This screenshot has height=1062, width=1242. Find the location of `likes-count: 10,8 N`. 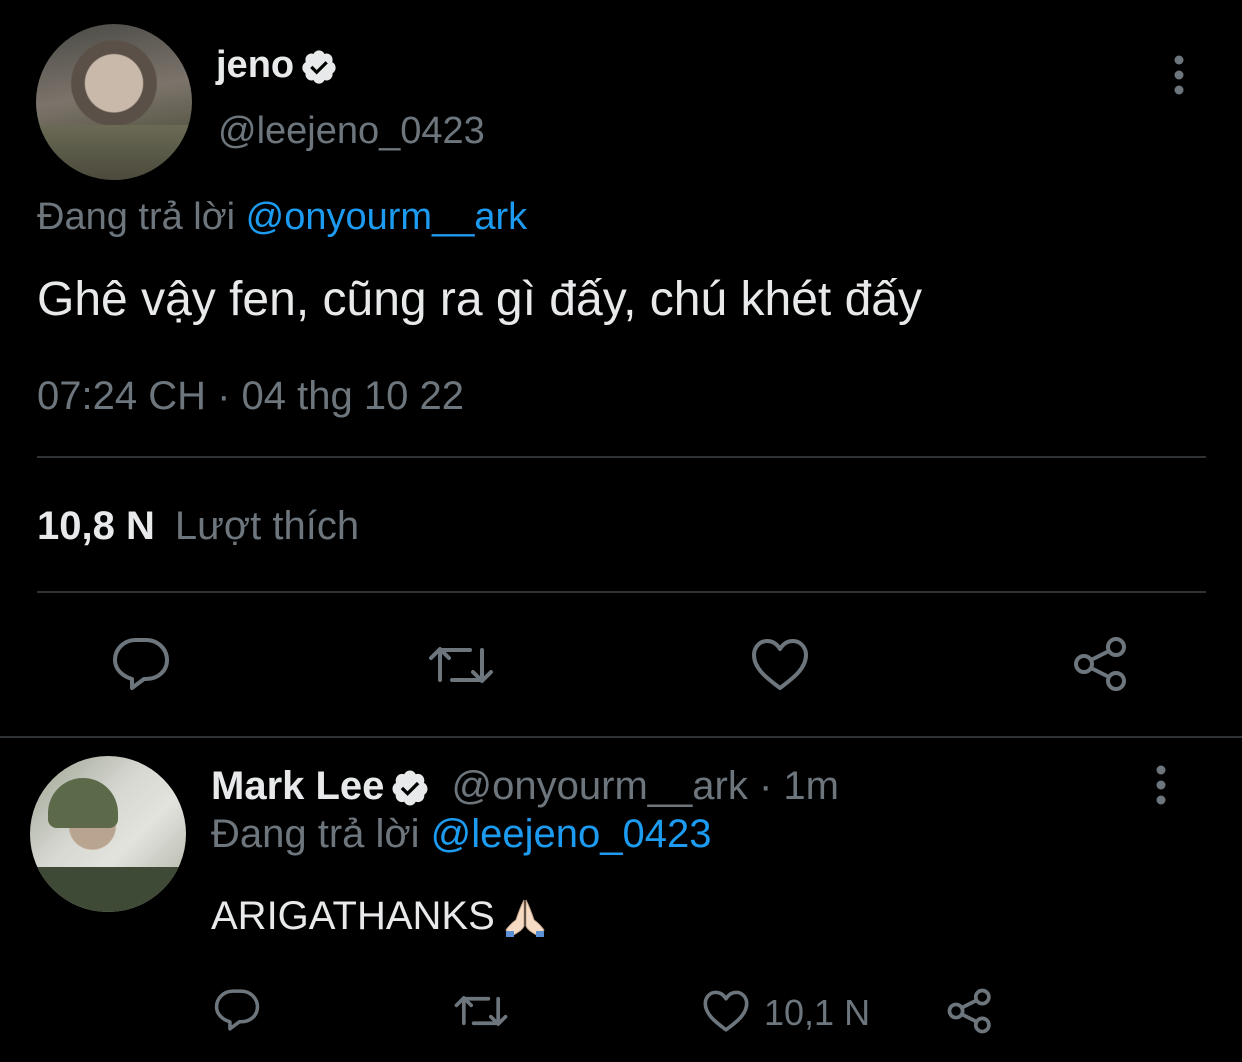

likes-count: 10,8 N is located at coordinates (96, 526).